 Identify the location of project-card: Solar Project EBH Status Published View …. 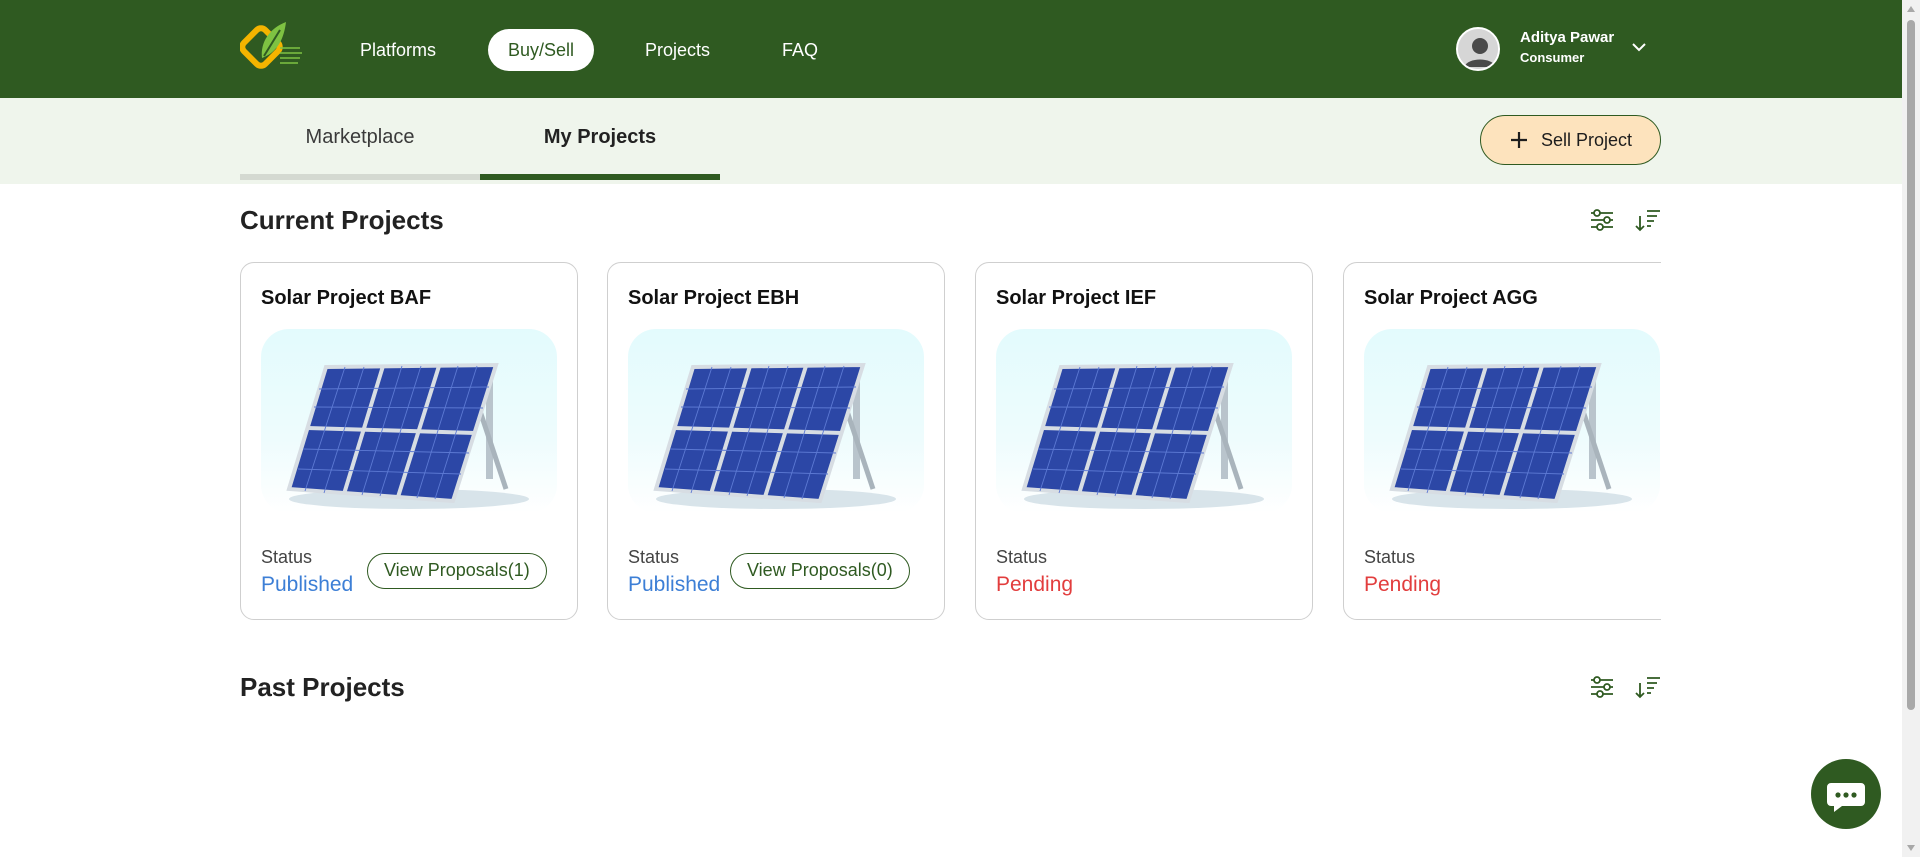
(776, 441).